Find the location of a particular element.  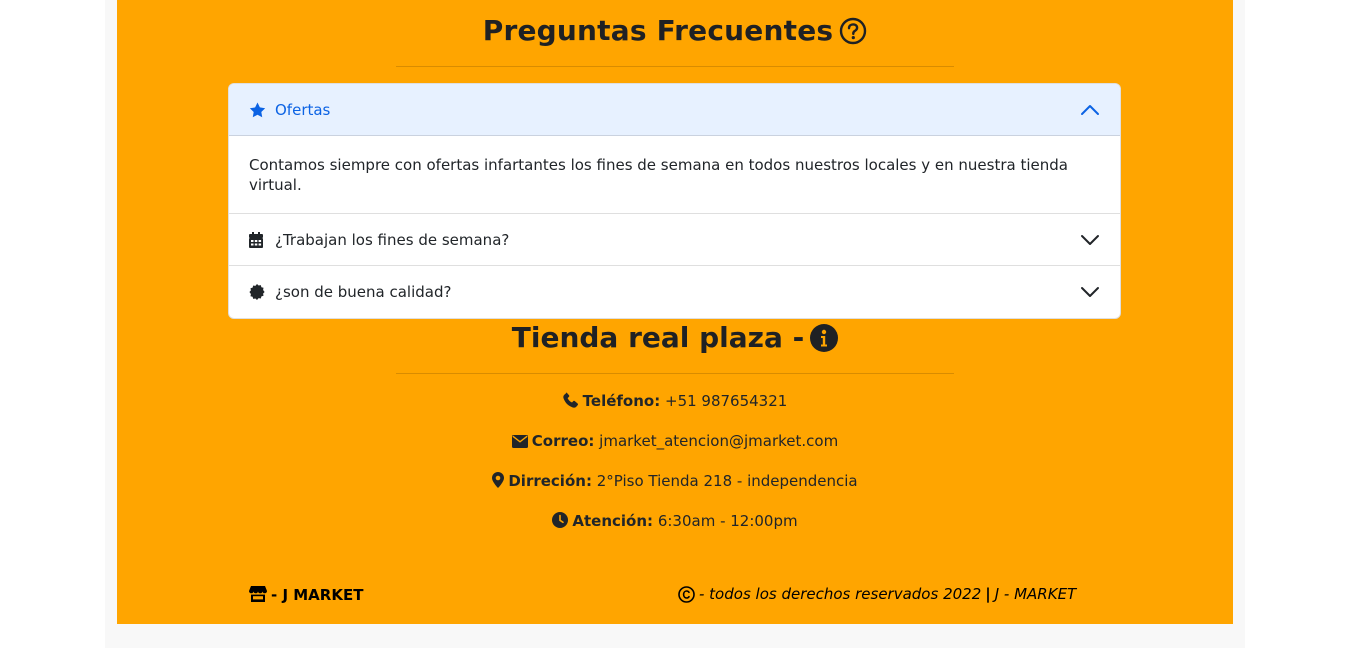

store-title-text: Tienda real plaza - is located at coordinates (658, 337).